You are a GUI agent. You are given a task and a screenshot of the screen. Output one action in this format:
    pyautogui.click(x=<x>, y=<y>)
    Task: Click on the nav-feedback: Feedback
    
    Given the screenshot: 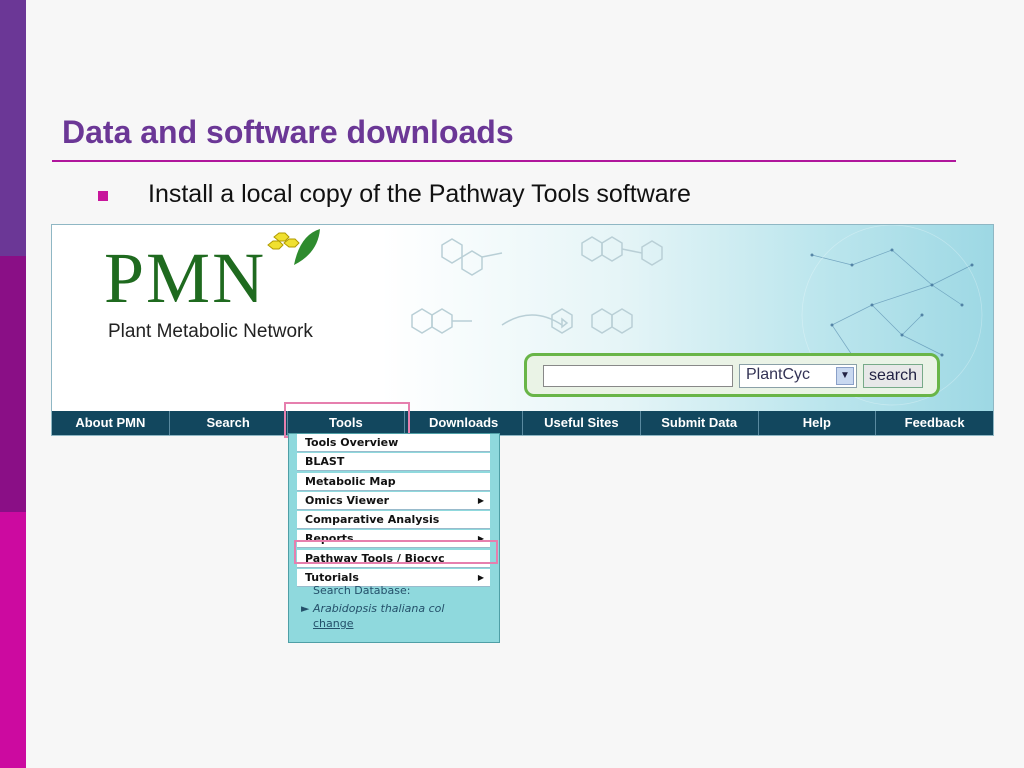 What is the action you would take?
    pyautogui.click(x=934, y=423)
    